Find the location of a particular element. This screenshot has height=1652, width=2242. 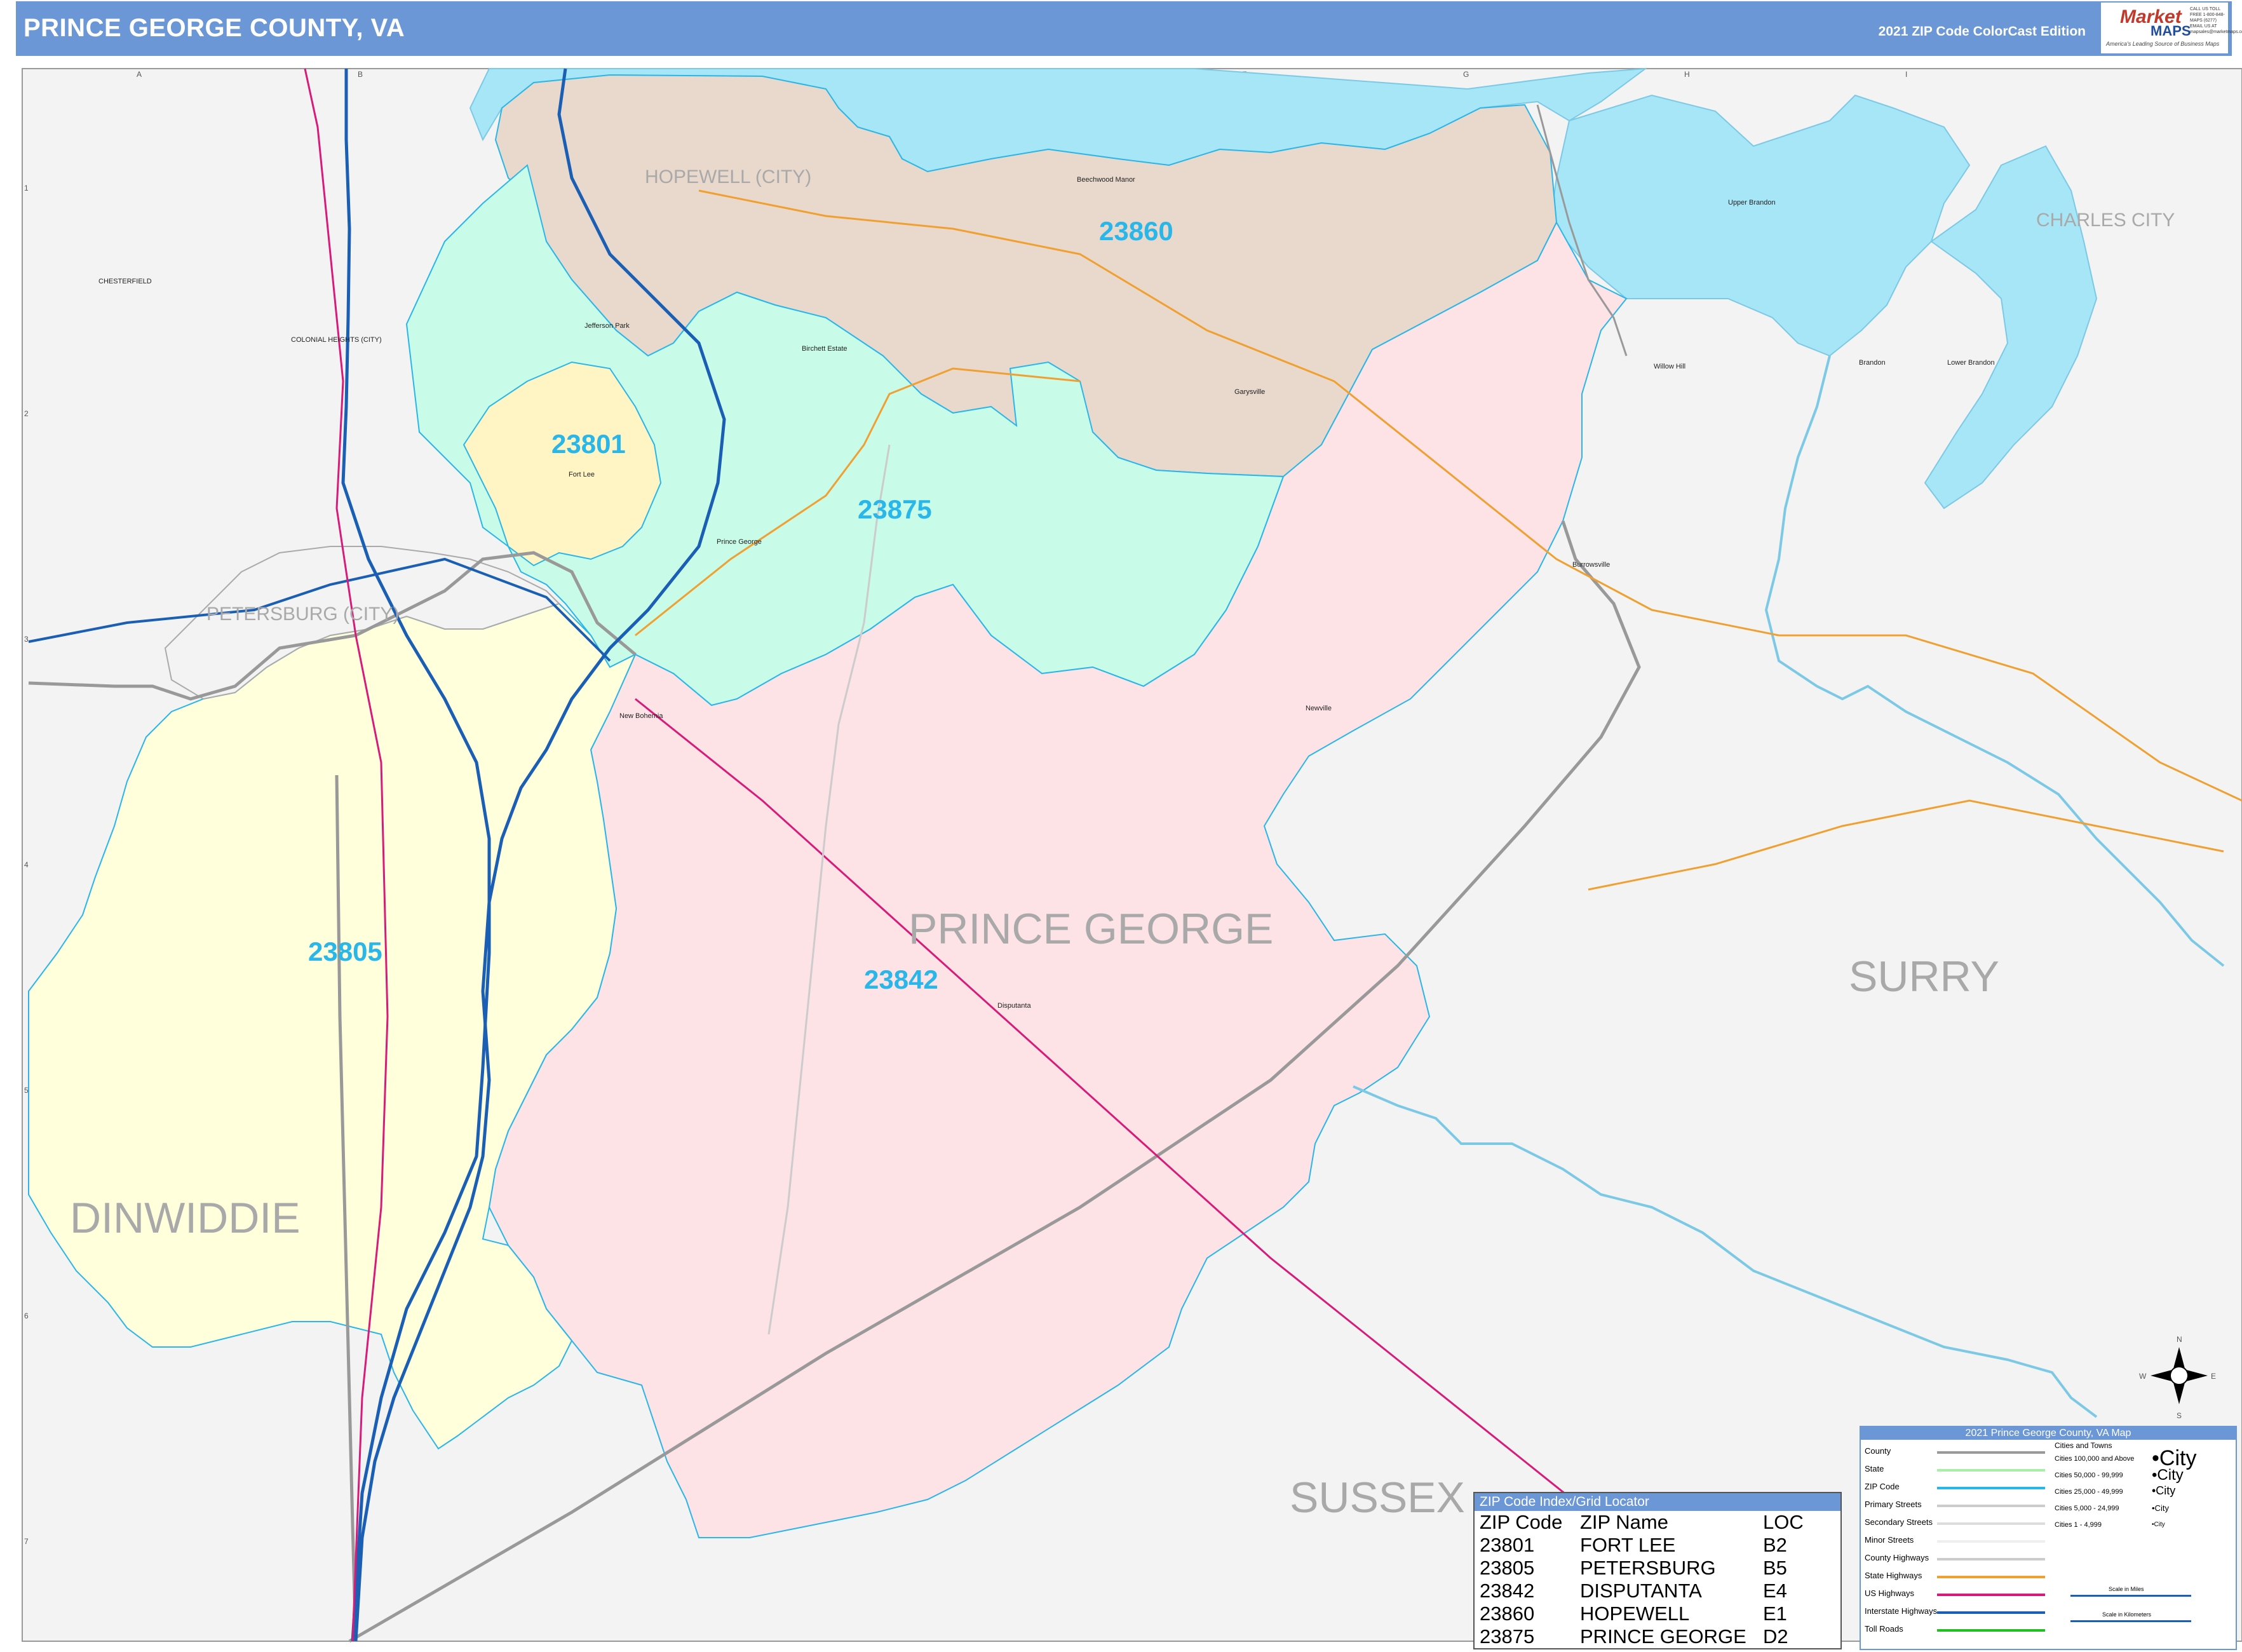

zip-code-cell: 23801 is located at coordinates (1507, 1545).